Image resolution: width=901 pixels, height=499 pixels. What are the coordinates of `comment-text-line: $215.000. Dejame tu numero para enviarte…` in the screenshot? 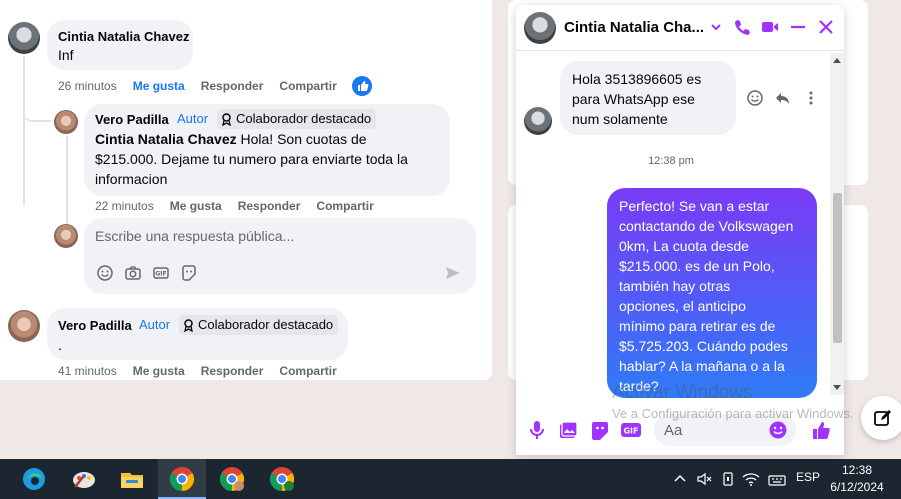 It's located at (251, 159).